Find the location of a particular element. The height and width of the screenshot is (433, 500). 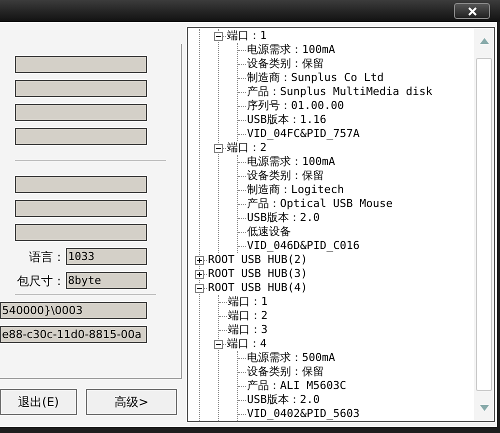

tree-item: VID_046D&PID_C016 is located at coordinates (303, 246).